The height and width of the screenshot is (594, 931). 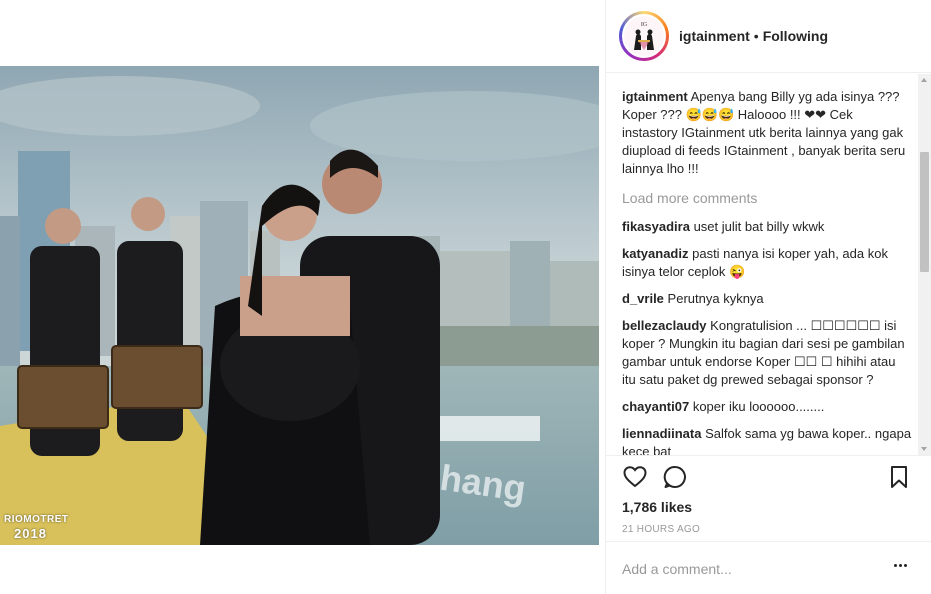 I want to click on comment-item: fikasyadira uset julit bat billy wkwk, so click(x=767, y=227).